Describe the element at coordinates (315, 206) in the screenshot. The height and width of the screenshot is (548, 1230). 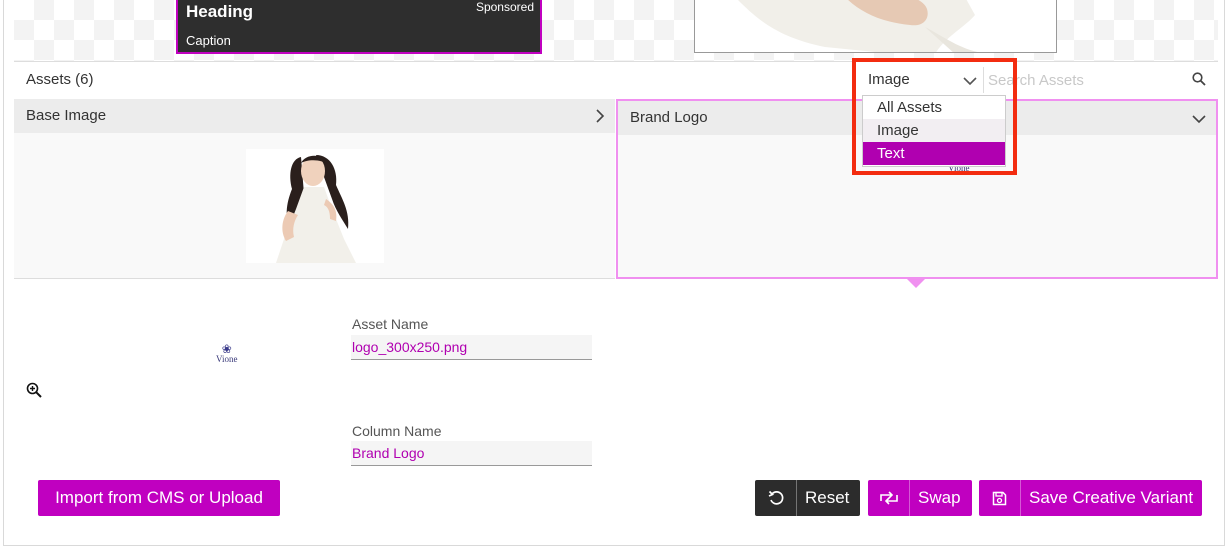
I see `base-image-thumbnail` at that location.